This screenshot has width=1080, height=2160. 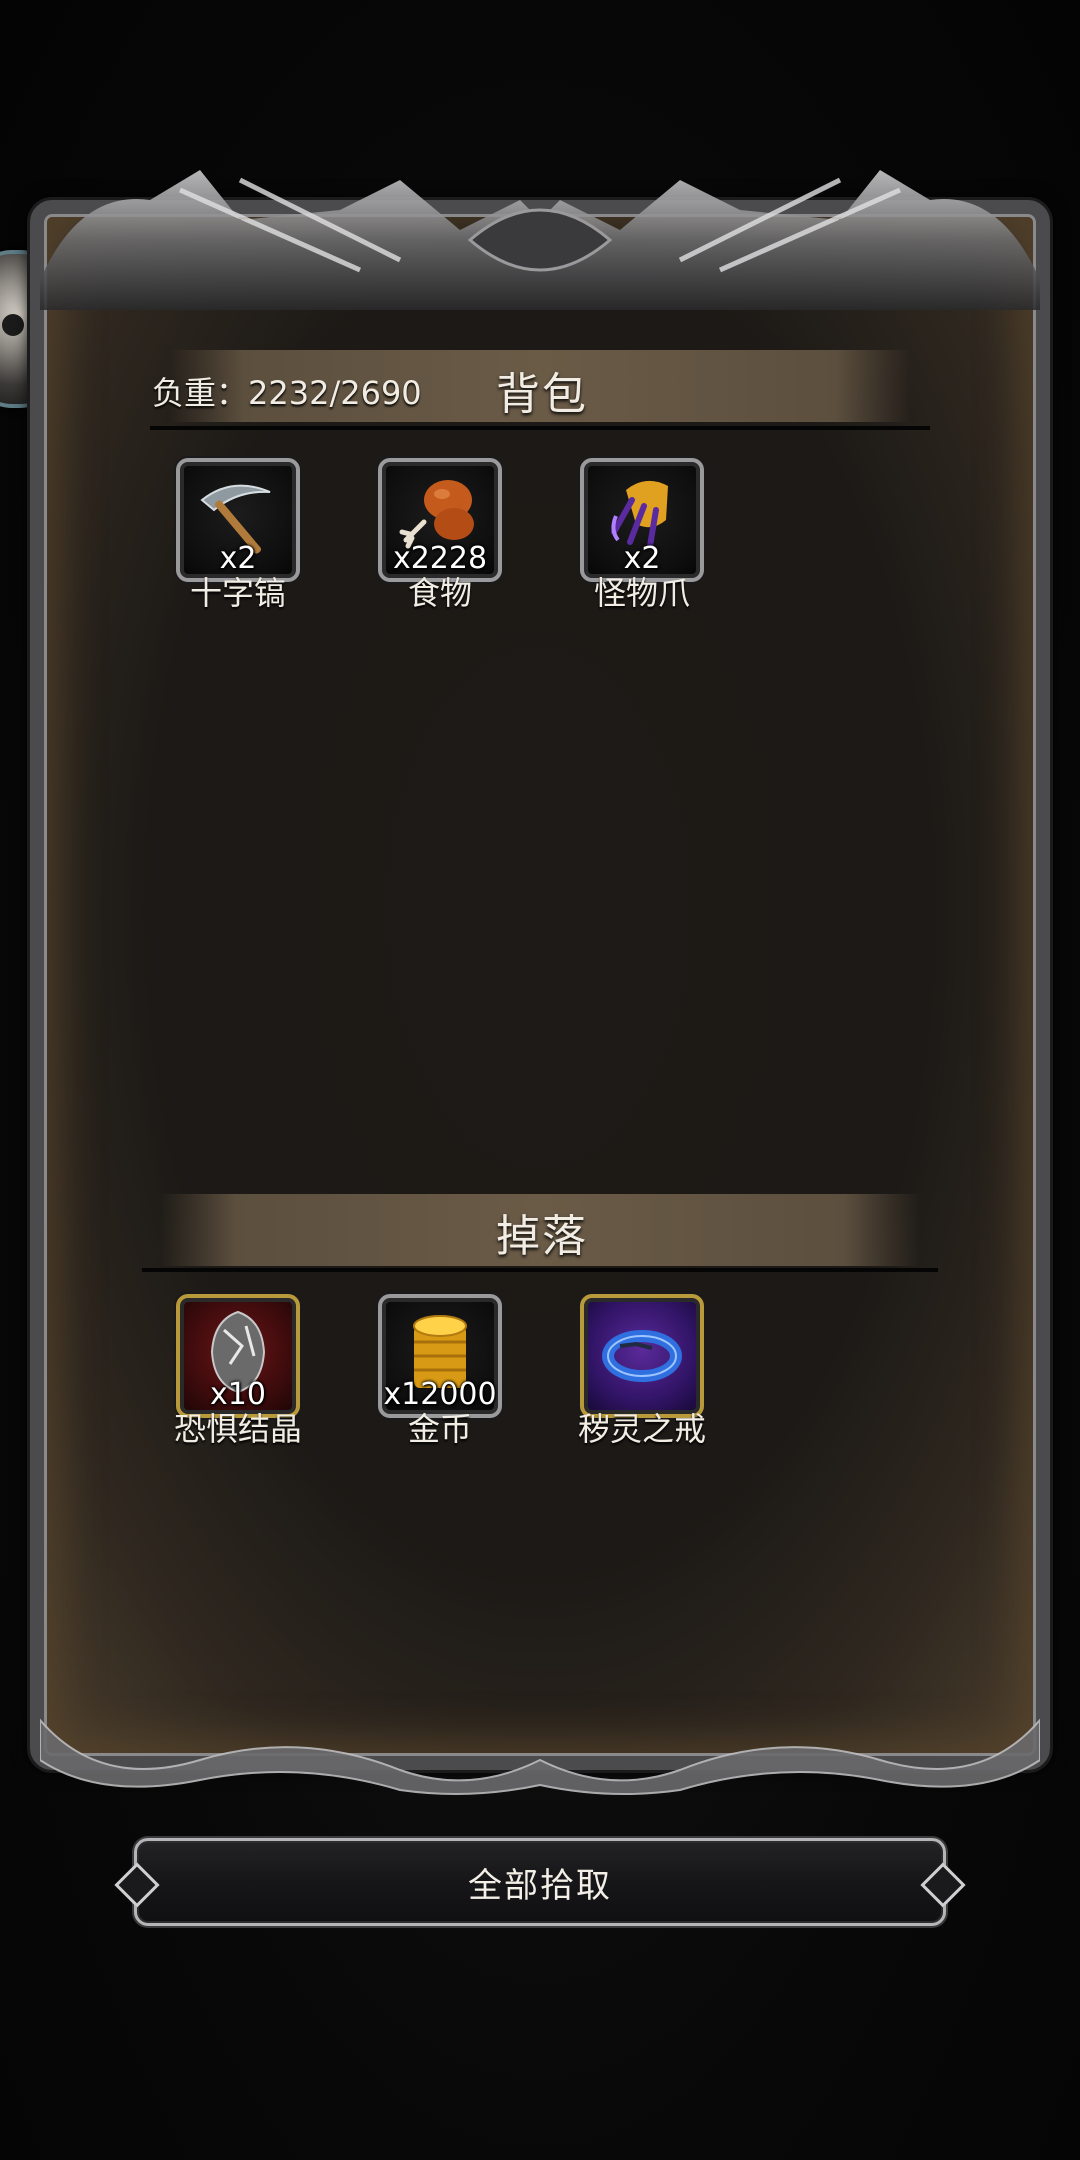 What do you see at coordinates (542, 394) in the screenshot?
I see `inventory-title: 背包` at bounding box center [542, 394].